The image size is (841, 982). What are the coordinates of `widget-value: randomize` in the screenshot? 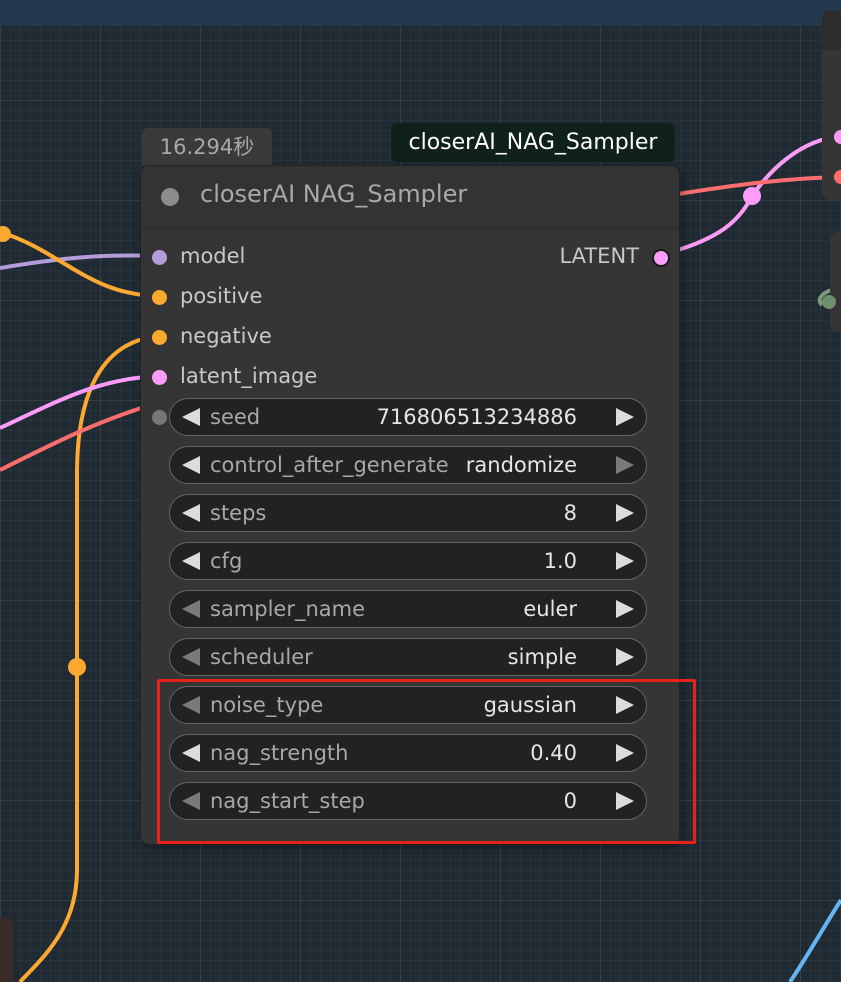 It's located at (521, 465).